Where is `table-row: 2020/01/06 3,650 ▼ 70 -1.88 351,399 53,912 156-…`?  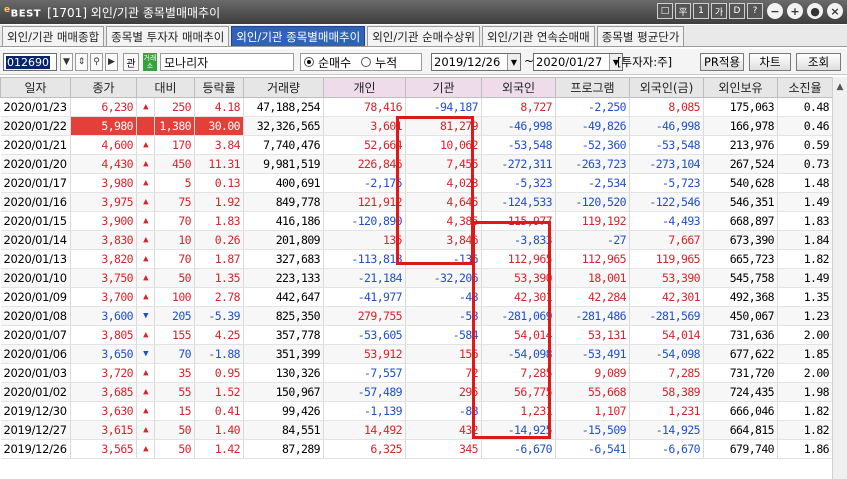
table-row: 2020/01/06 3,650 ▼ 70 -1.88 351,399 53,912 156-… is located at coordinates (416, 354).